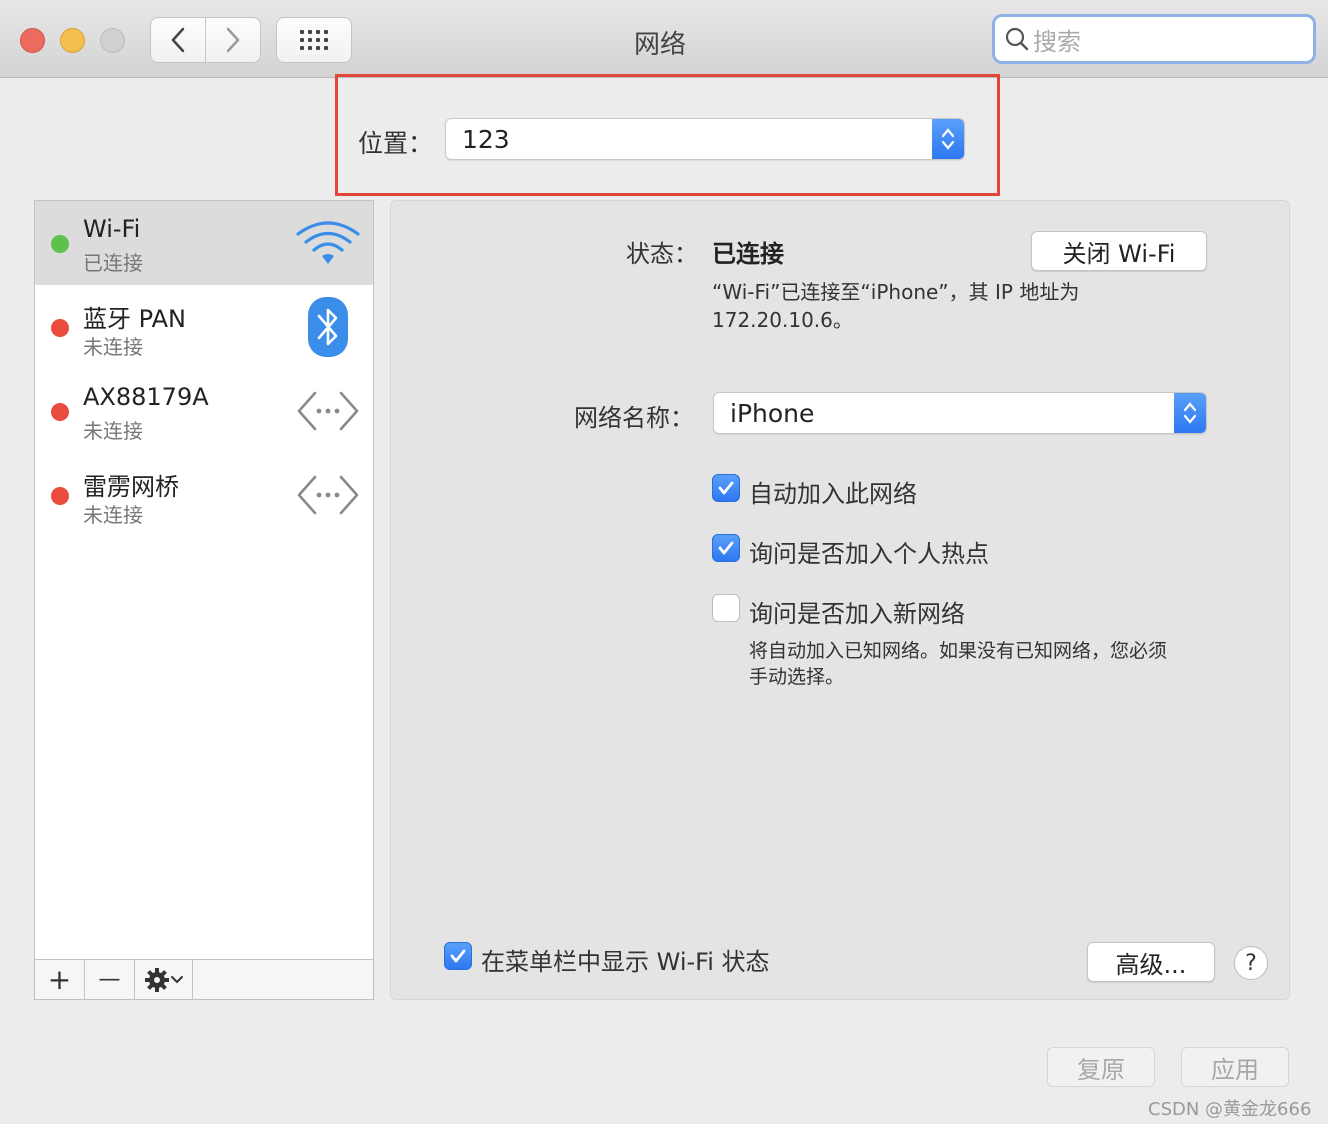  What do you see at coordinates (958, 651) in the screenshot?
I see `ask-new-network-hint-line1: 将自动加入已知网络。如果没有已知网络，您必须` at bounding box center [958, 651].